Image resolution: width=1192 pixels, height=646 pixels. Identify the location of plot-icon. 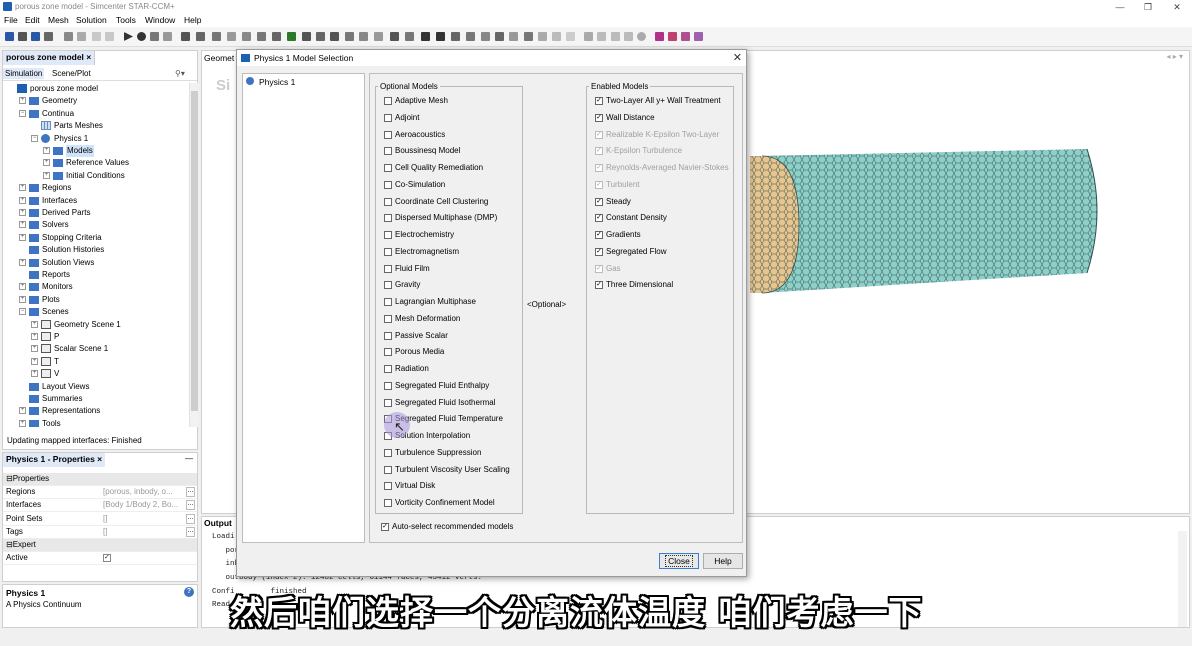
(231, 36).